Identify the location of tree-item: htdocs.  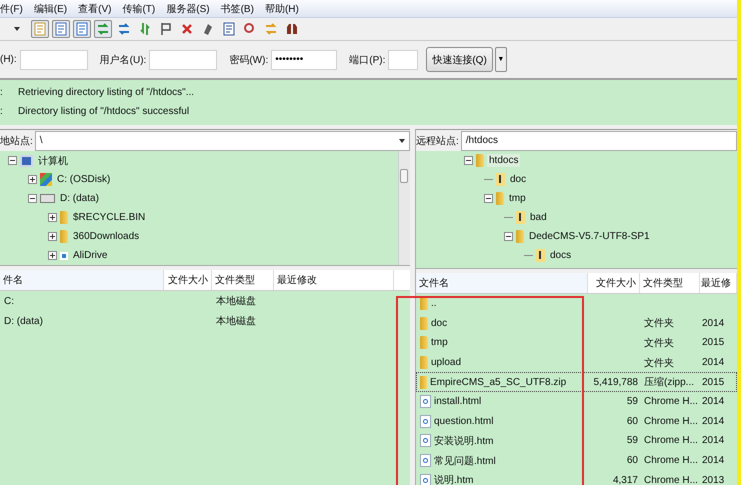
(503, 160).